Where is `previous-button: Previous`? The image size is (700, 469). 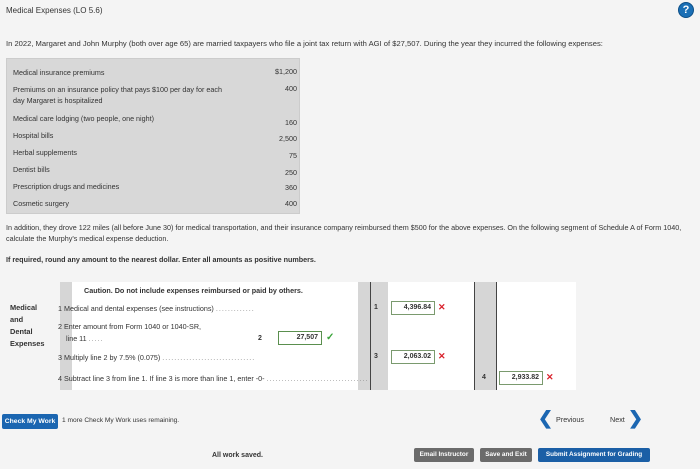 previous-button: Previous is located at coordinates (560, 420).